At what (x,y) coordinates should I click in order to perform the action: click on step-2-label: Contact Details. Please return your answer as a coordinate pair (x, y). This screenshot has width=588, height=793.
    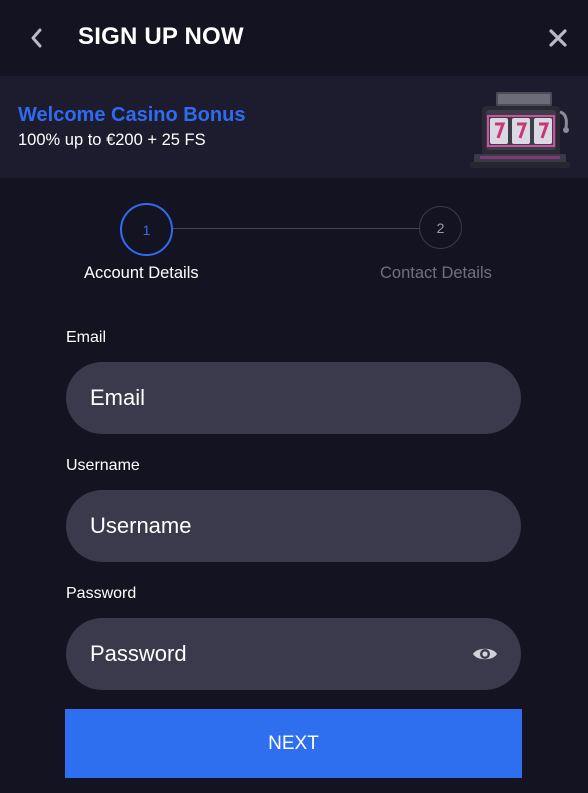
    Looking at the image, I should click on (436, 273).